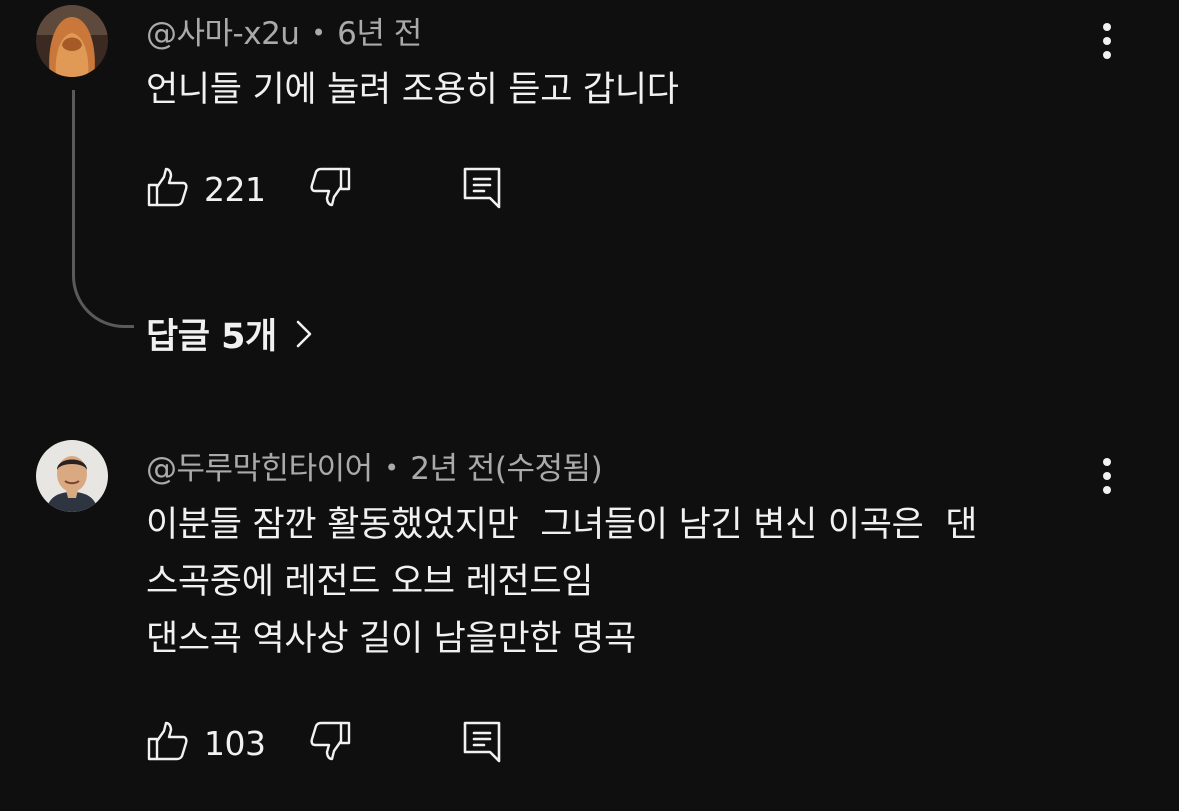 This screenshot has height=811, width=1179. I want to click on comment-text: 언니들 기에 눌려 조용히 듣고 갑니다, so click(412, 90).